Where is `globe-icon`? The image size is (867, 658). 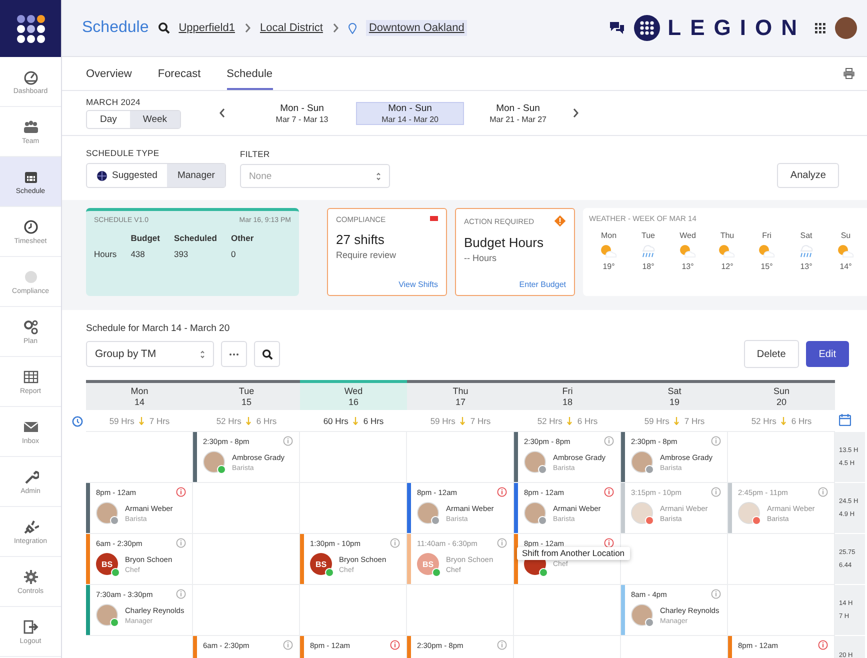
globe-icon is located at coordinates (102, 175).